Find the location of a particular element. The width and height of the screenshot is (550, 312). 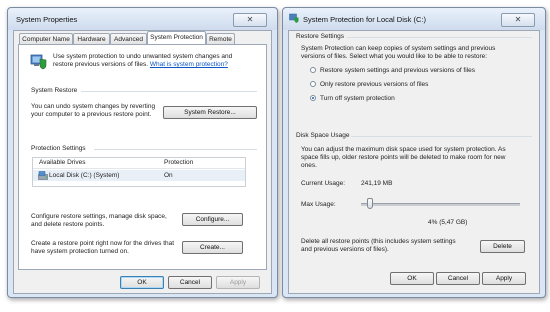

current-usage-value: 241,19 MB is located at coordinates (377, 183).